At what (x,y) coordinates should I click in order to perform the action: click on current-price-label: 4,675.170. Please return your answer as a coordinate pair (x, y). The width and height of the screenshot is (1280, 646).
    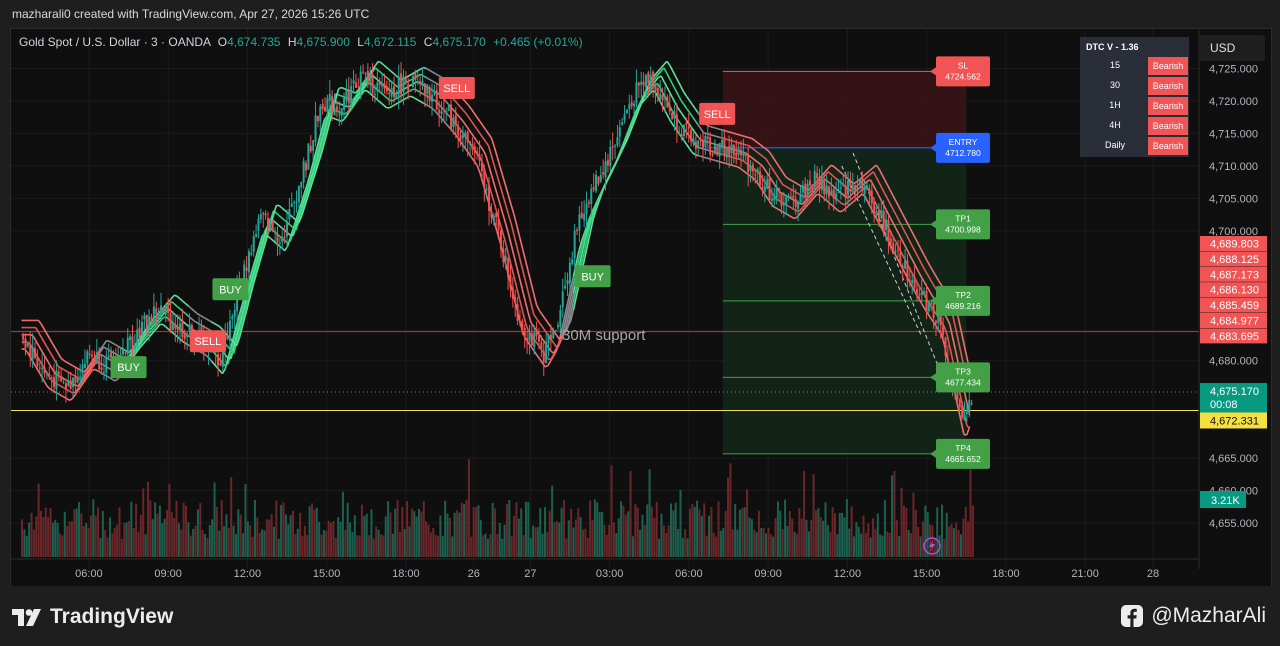
    Looking at the image, I should click on (1234, 392).